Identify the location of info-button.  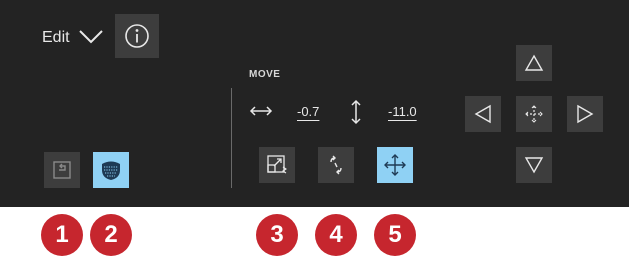
(137, 36).